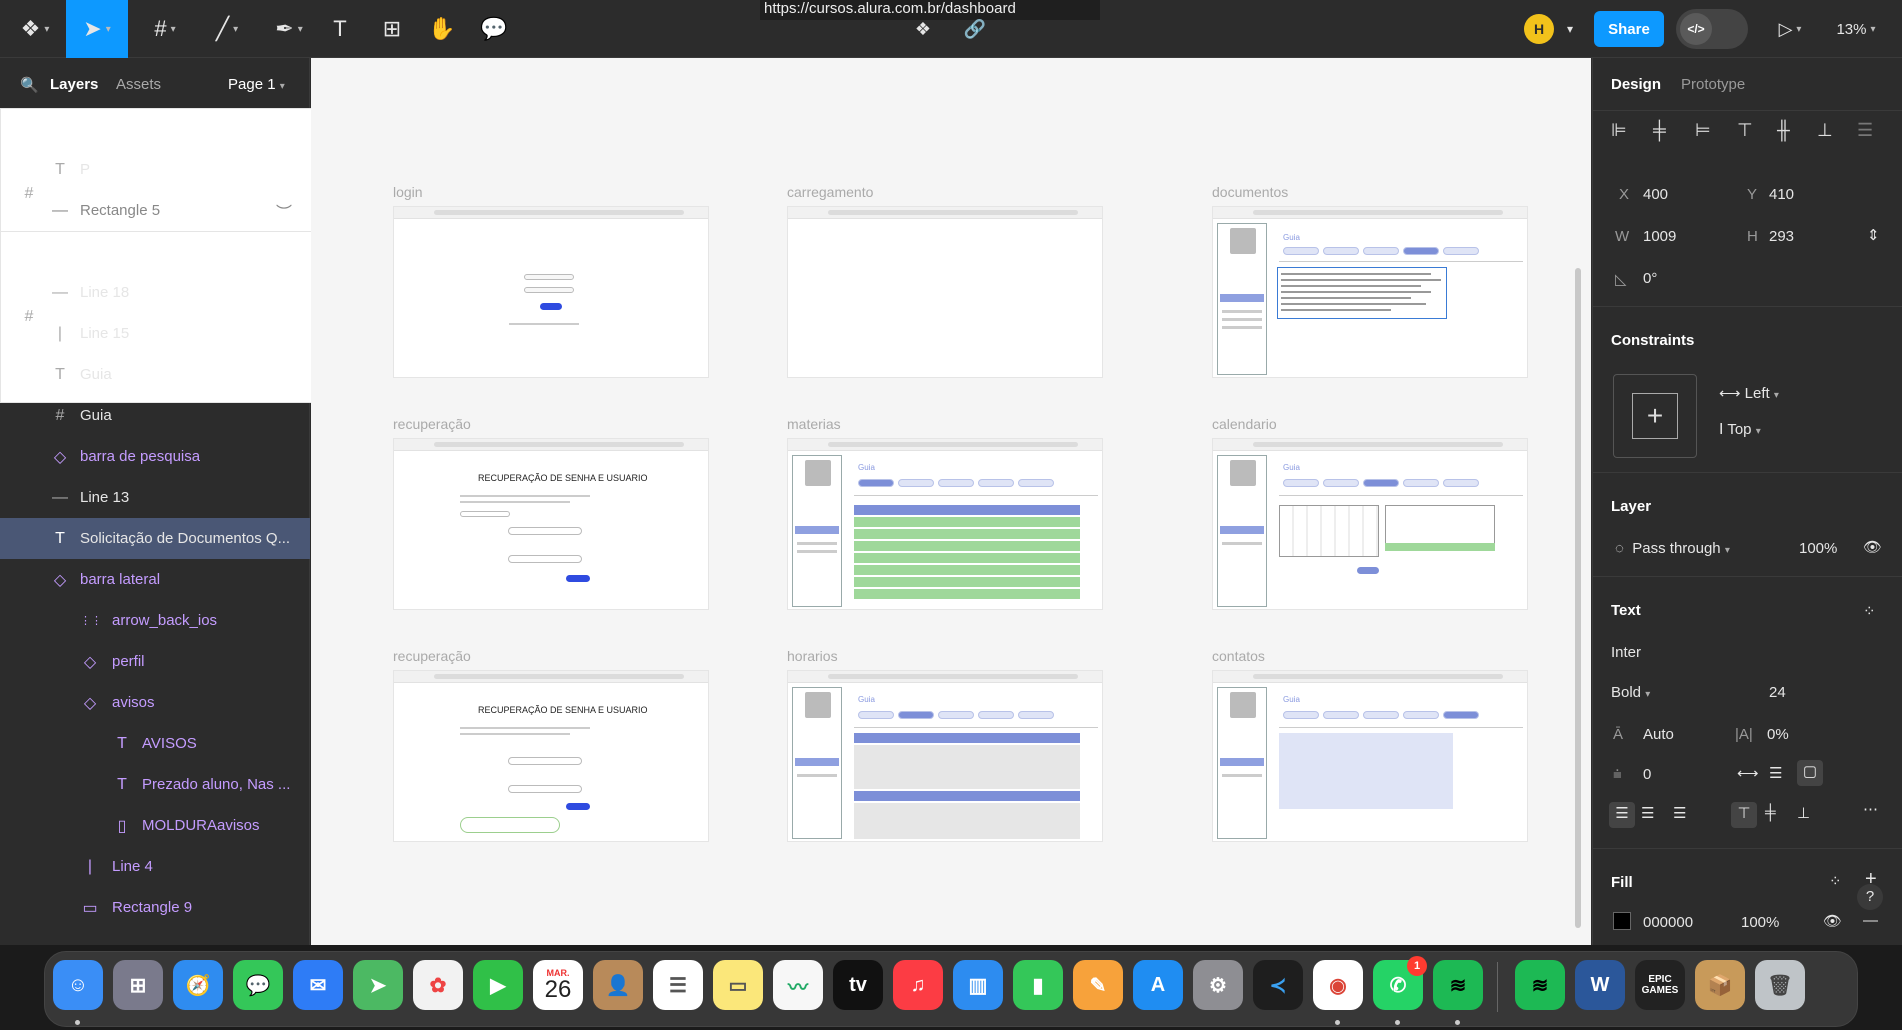 Image resolution: width=1902 pixels, height=1030 pixels. What do you see at coordinates (340, 29) in the screenshot?
I see `text-tool-button: T` at bounding box center [340, 29].